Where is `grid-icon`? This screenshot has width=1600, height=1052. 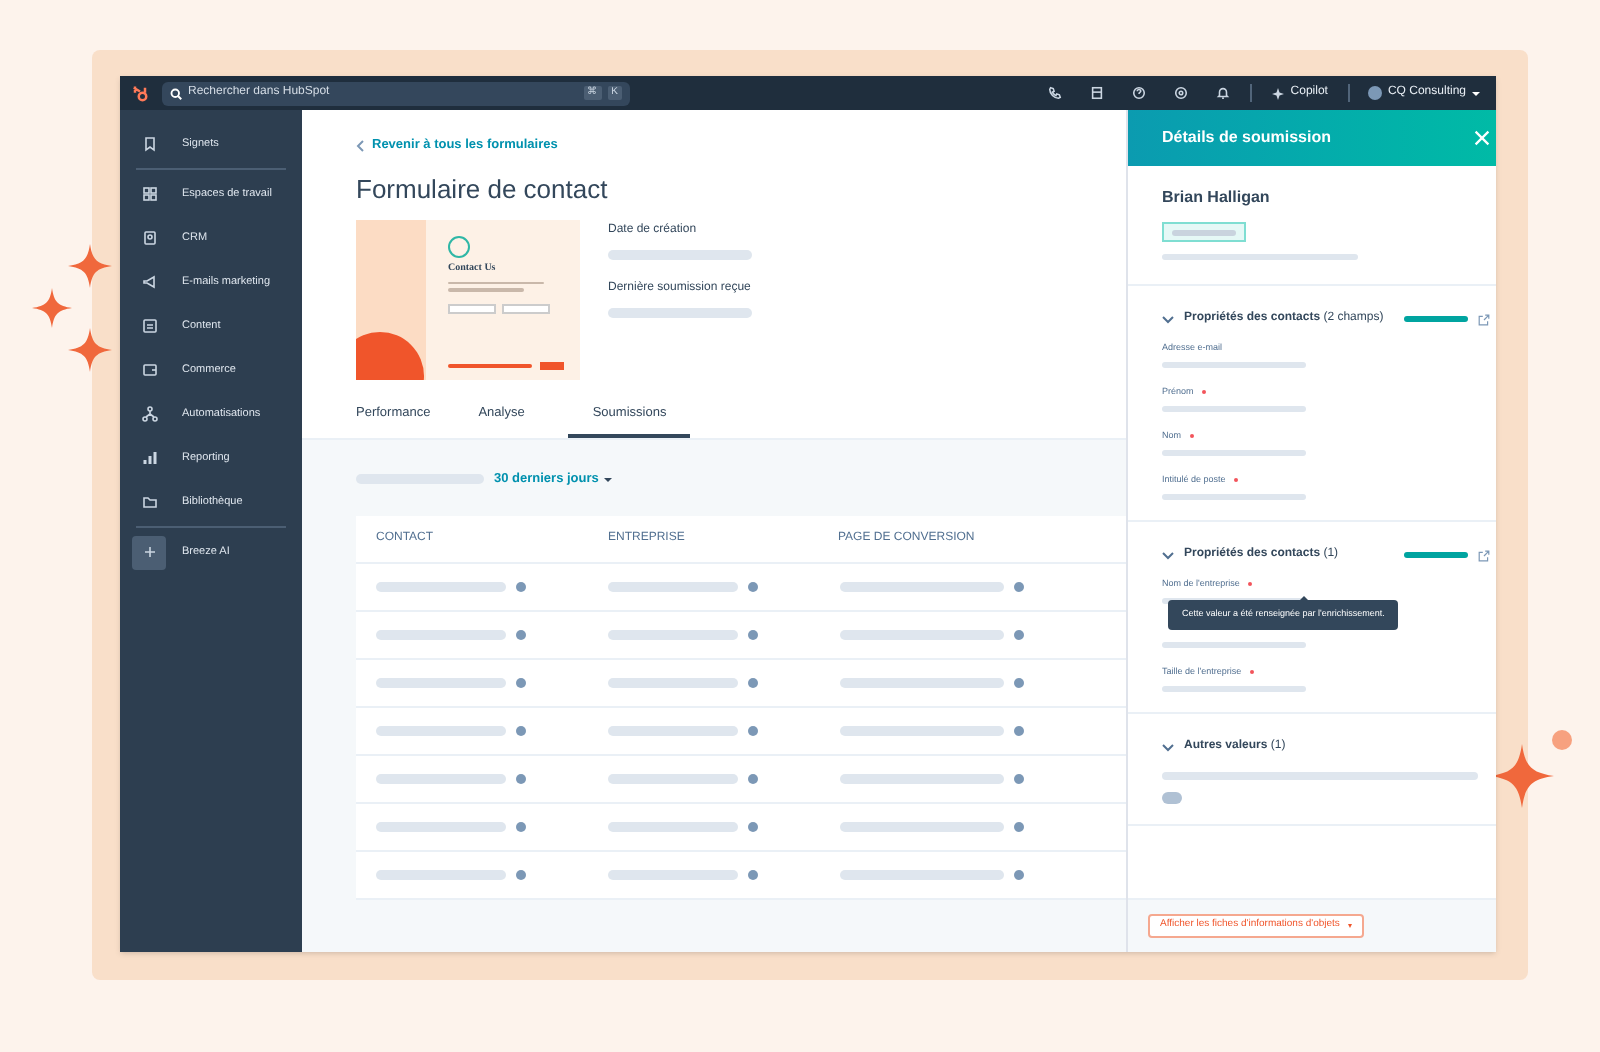
grid-icon is located at coordinates (149, 194).